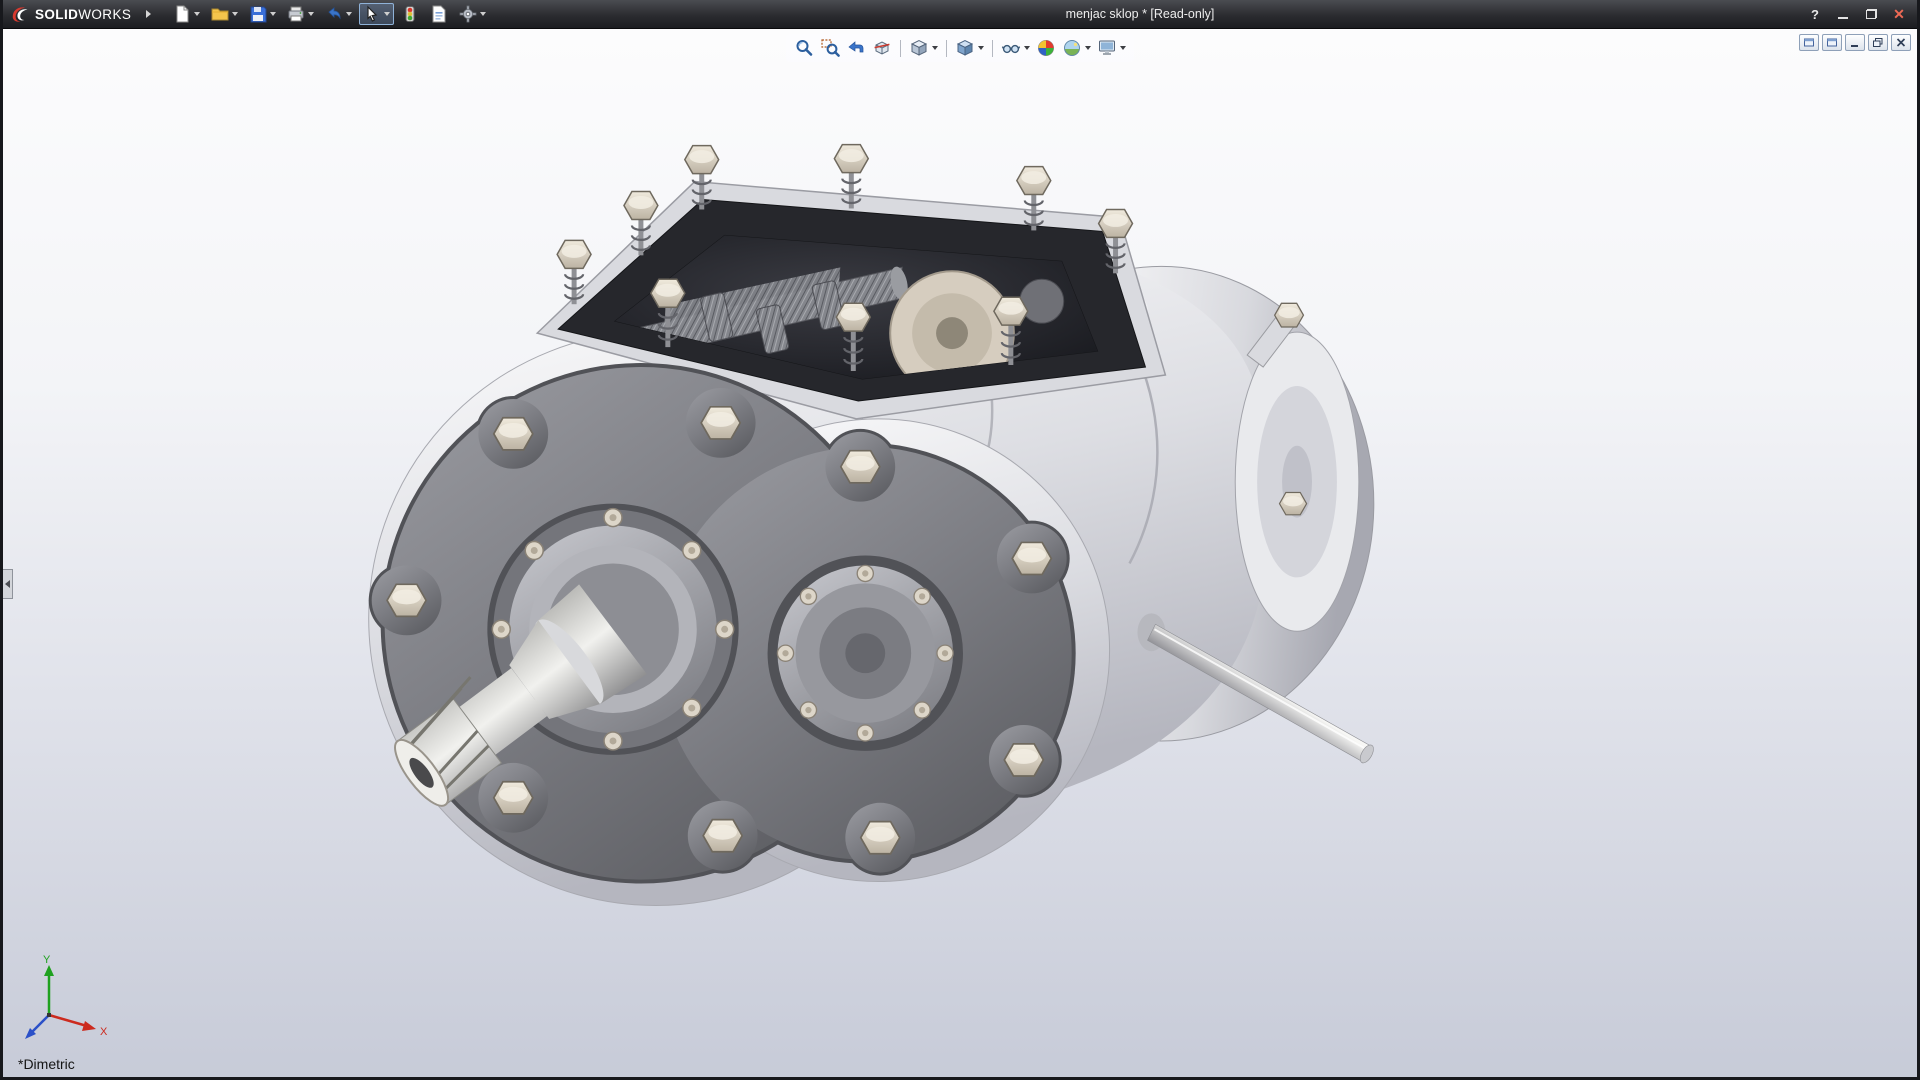 The image size is (1920, 1080). I want to click on previous-view-button, so click(856, 48).